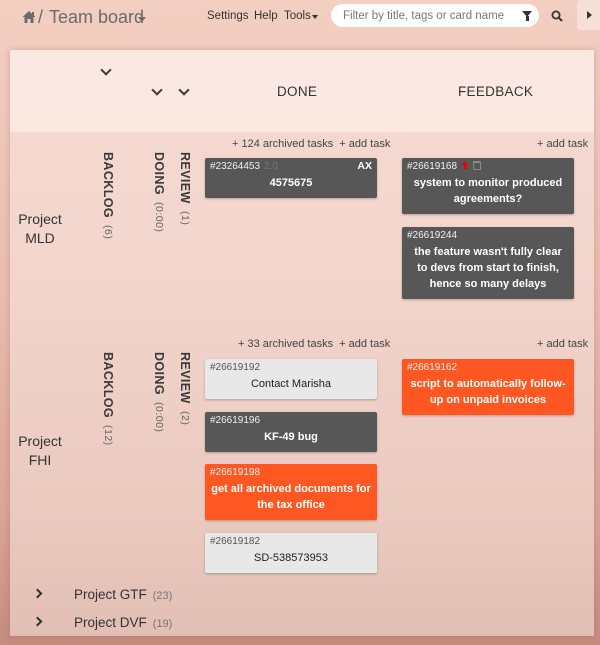 This screenshot has height=645, width=600. What do you see at coordinates (315, 17) in the screenshot?
I see `tools-caret-icon` at bounding box center [315, 17].